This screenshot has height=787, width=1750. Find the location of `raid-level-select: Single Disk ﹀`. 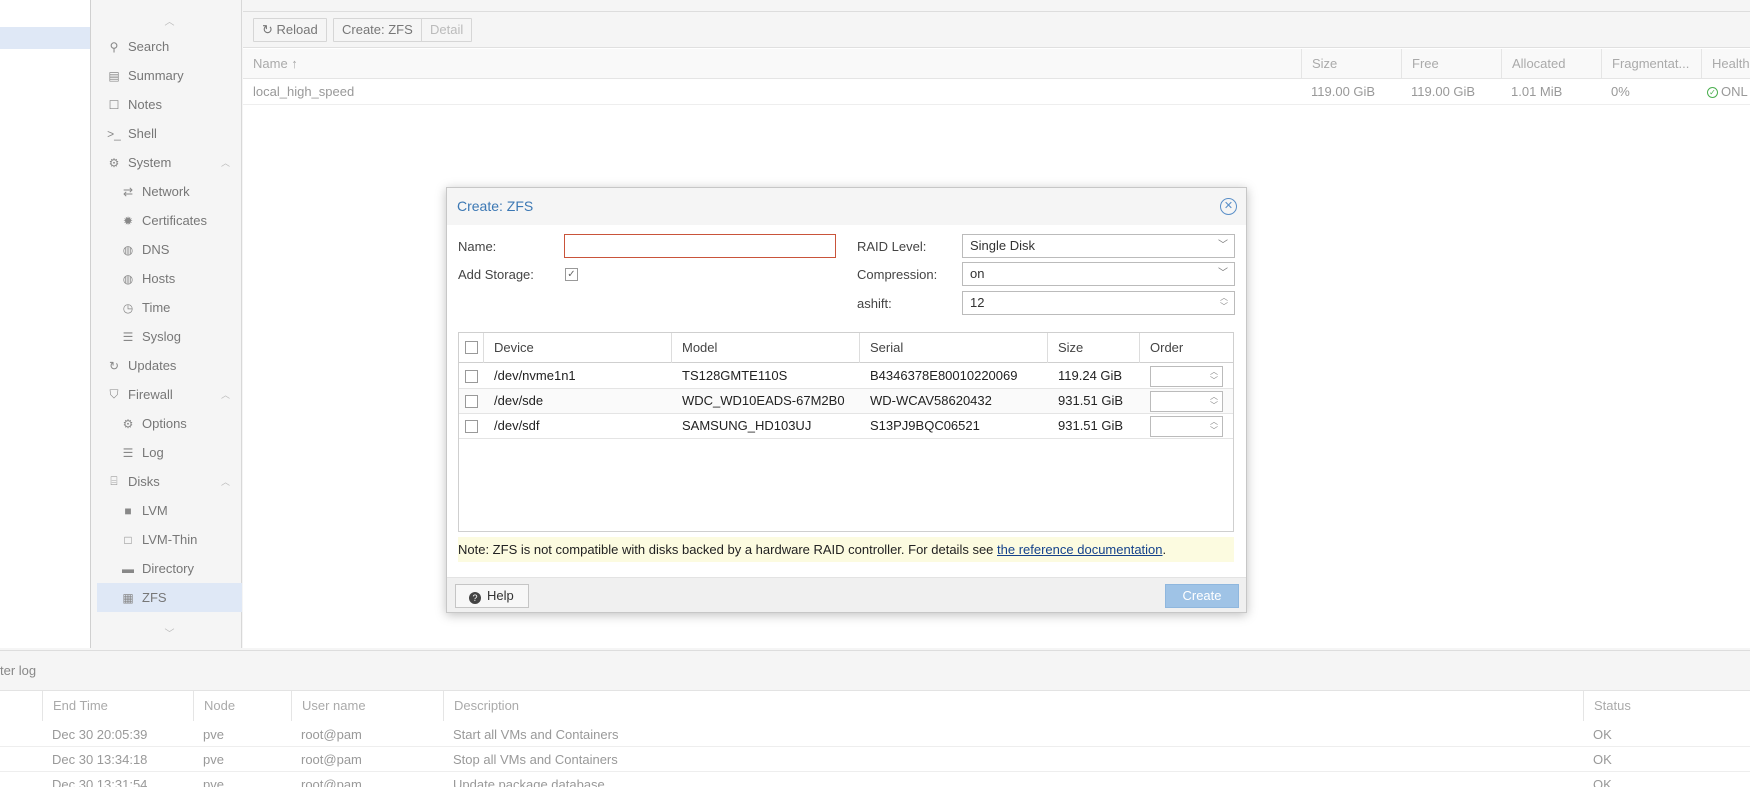

raid-level-select: Single Disk ﹀ is located at coordinates (1098, 246).